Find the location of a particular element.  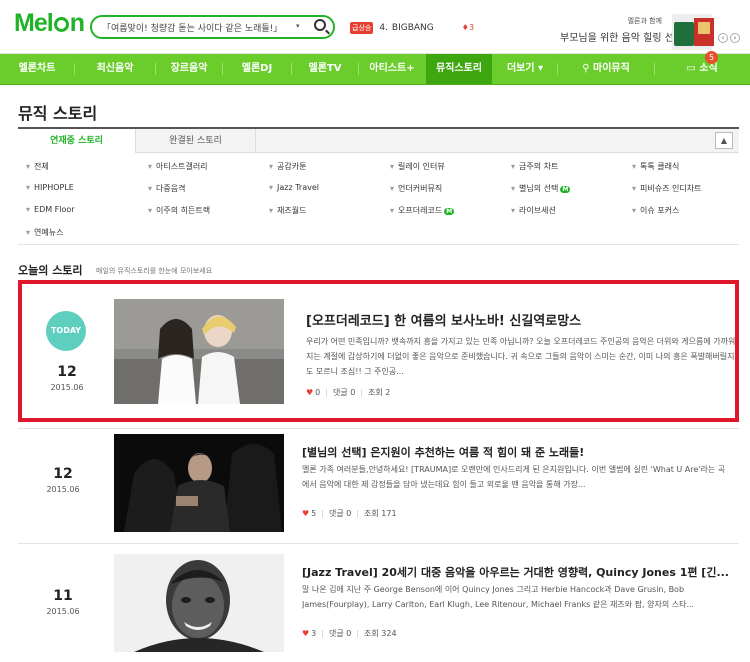

category-item: 라이브세션 is located at coordinates (533, 210).